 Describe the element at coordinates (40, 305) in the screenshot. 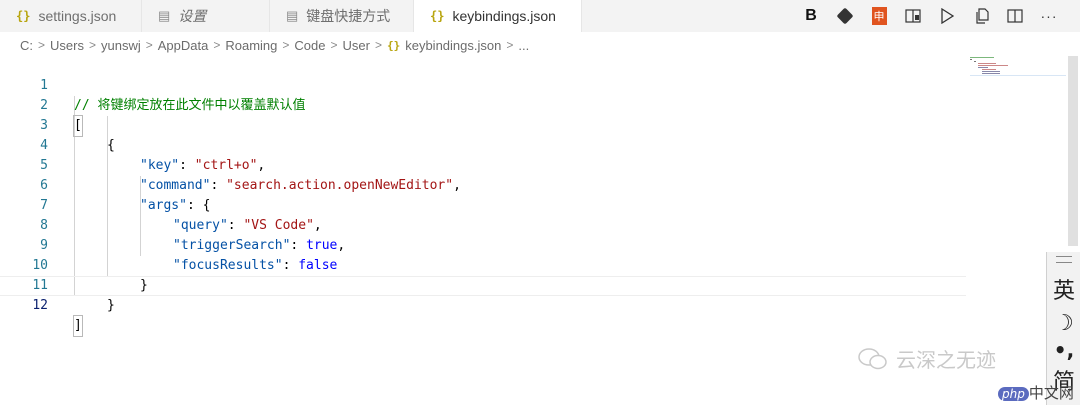

I see `line-number: 12` at that location.